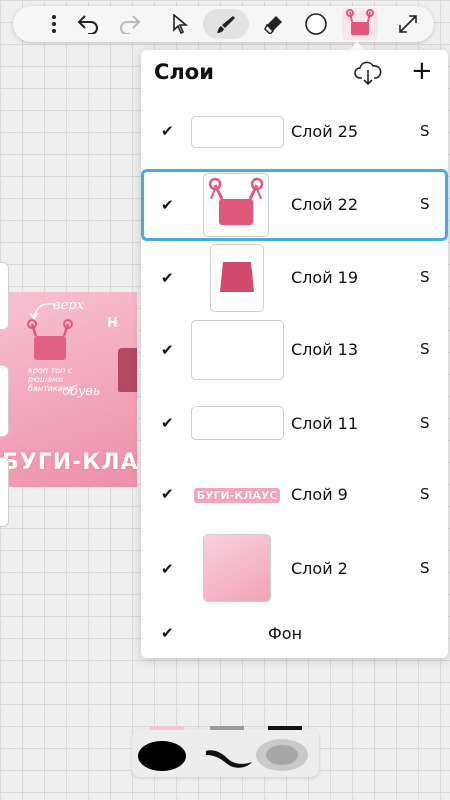 This screenshot has width=450, height=800. I want to click on crop-top-thumb-icon, so click(236, 201).